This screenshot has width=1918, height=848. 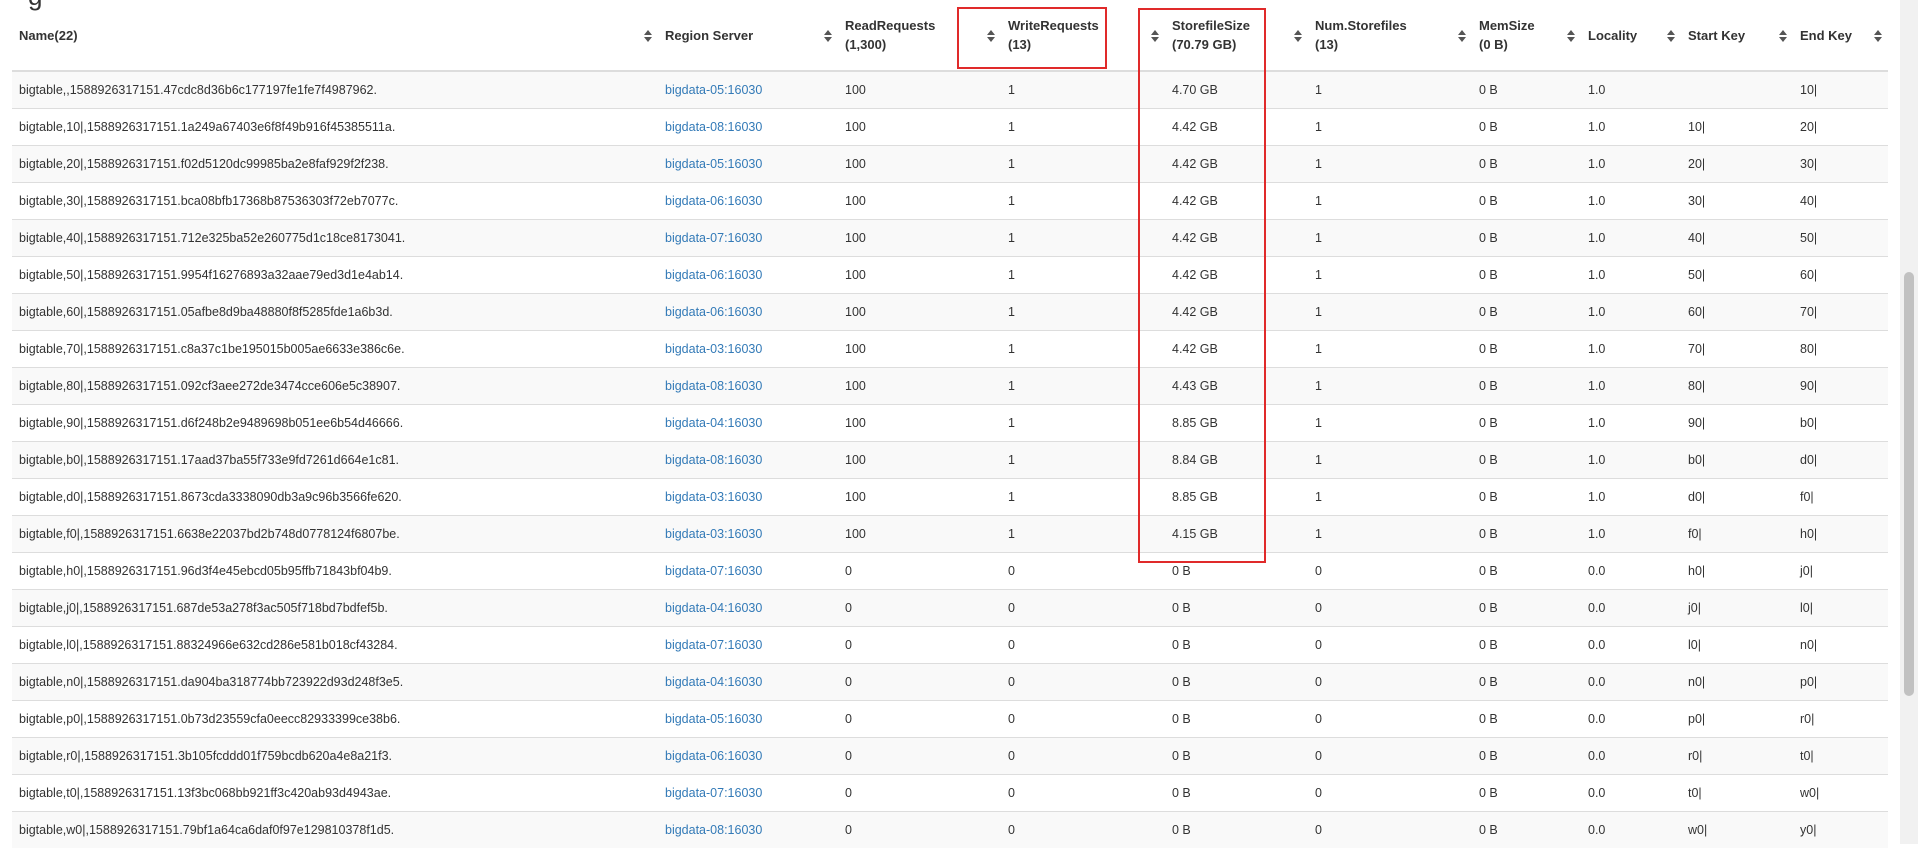 I want to click on col-header-label: End Key, so click(x=1835, y=35).